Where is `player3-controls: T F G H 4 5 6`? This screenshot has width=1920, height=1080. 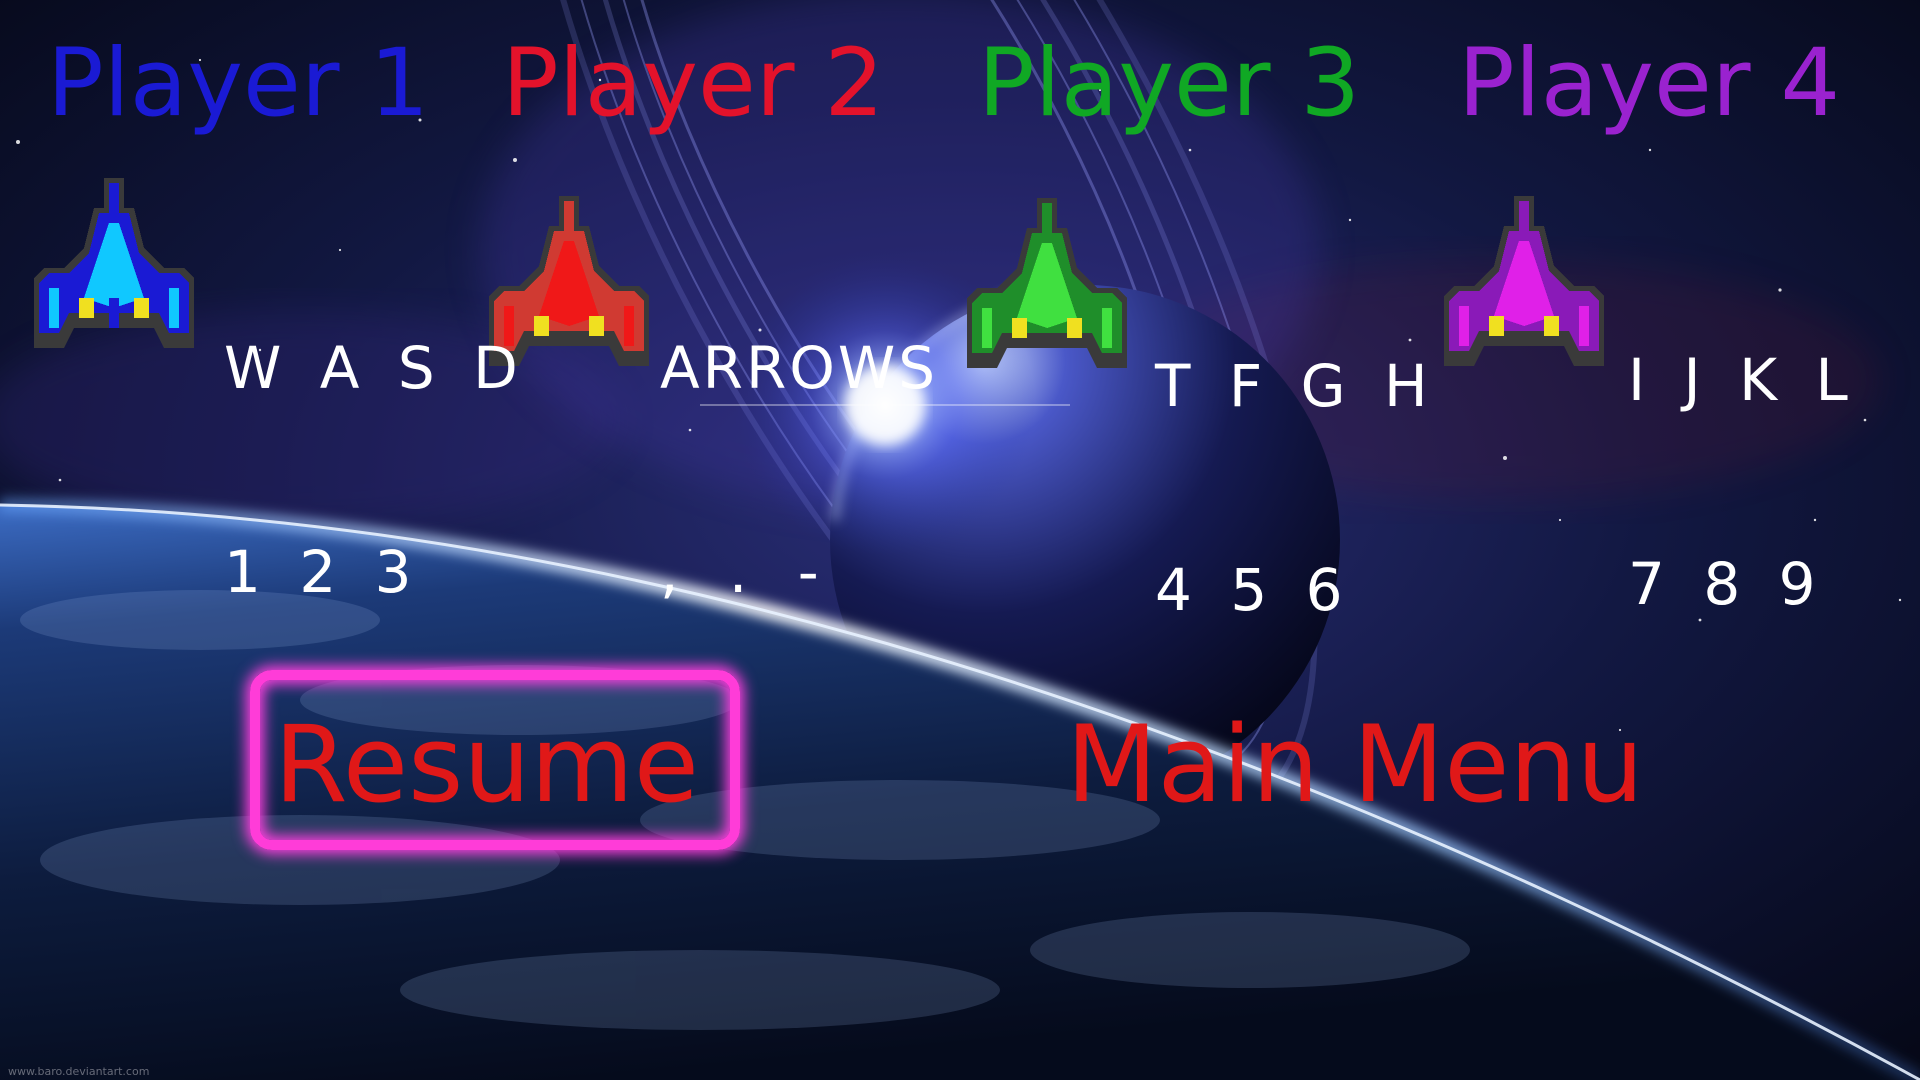
player3-controls: T F G H 4 5 6 is located at coordinates (1296, 488).